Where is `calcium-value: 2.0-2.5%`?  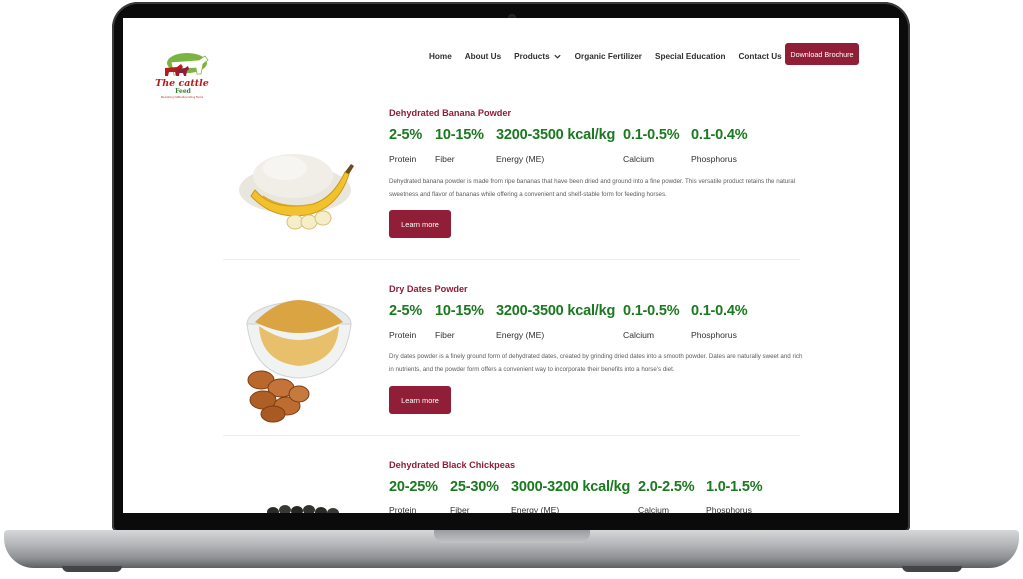
calcium-value: 2.0-2.5% is located at coordinates (666, 487).